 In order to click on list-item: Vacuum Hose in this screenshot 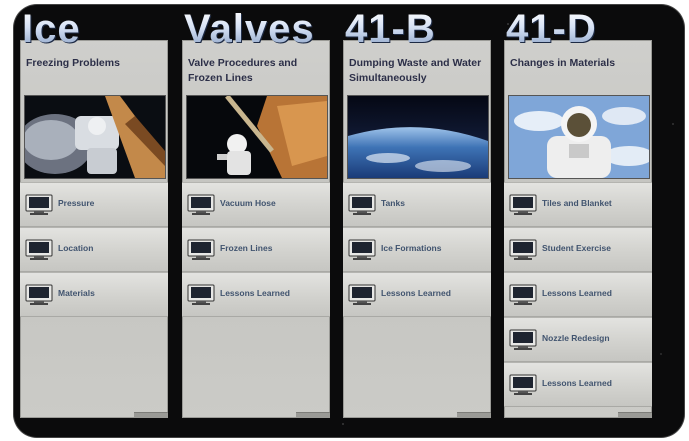, I will do `click(256, 204)`.